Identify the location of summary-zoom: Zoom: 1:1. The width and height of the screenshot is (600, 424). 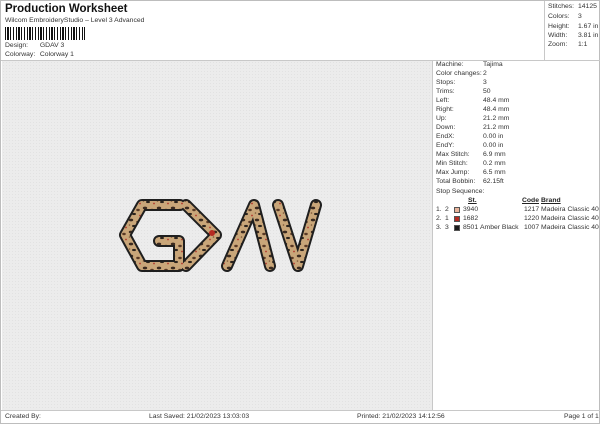
(568, 44).